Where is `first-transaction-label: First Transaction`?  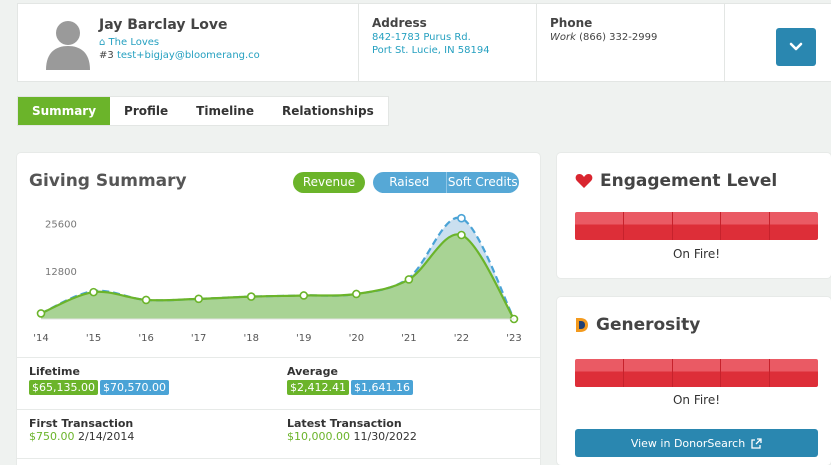
first-transaction-label: First Transaction is located at coordinates (81, 423).